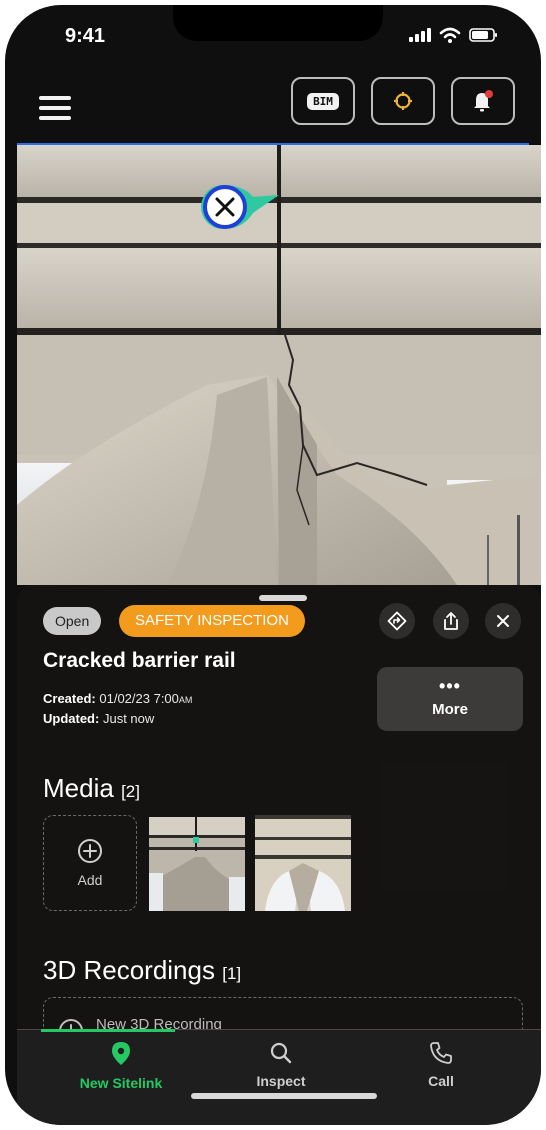 This screenshot has width=546, height=1130. What do you see at coordinates (121, 1053) in the screenshot?
I see `map-pin-icon` at bounding box center [121, 1053].